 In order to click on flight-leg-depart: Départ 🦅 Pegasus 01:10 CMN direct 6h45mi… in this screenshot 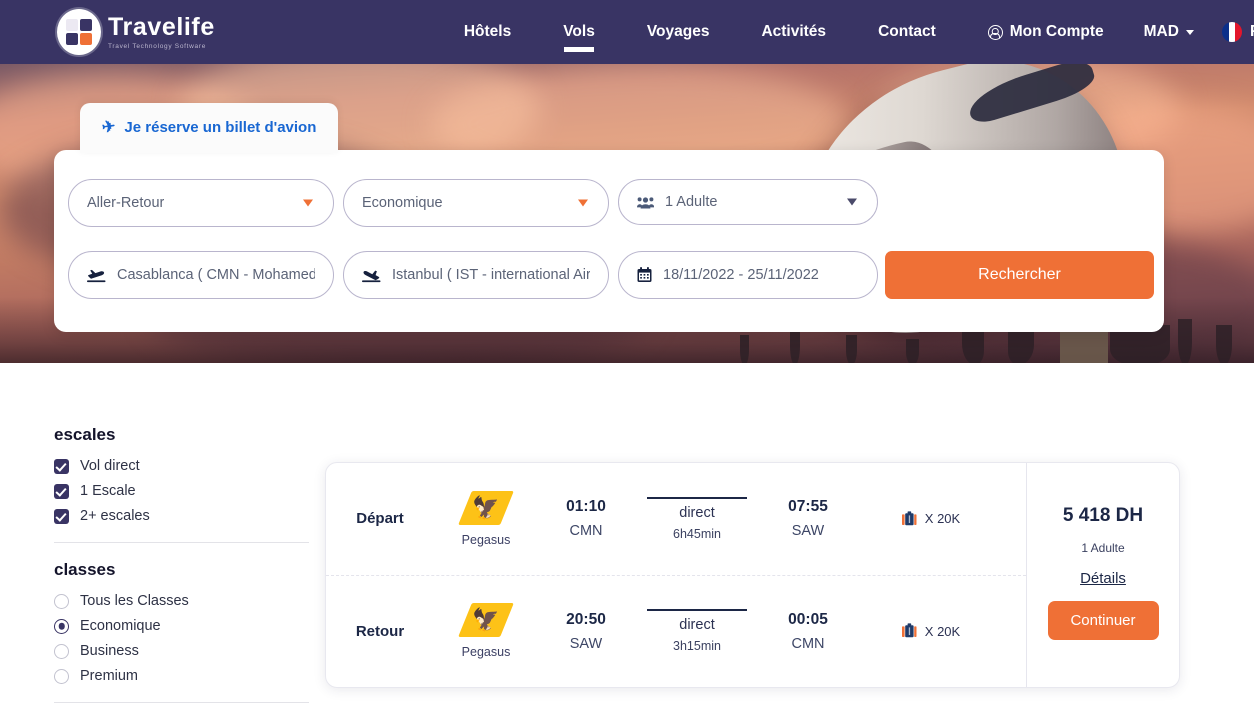, I will do `click(676, 519)`.